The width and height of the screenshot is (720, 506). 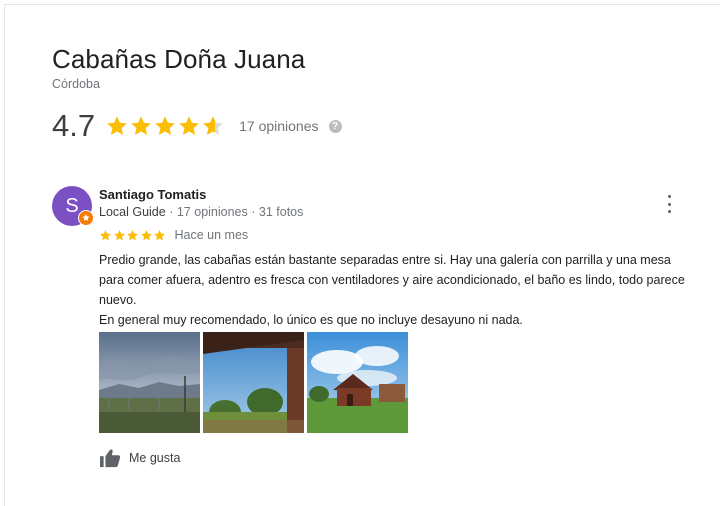 What do you see at coordinates (110, 458) in the screenshot?
I see `thumbs-up-icon` at bounding box center [110, 458].